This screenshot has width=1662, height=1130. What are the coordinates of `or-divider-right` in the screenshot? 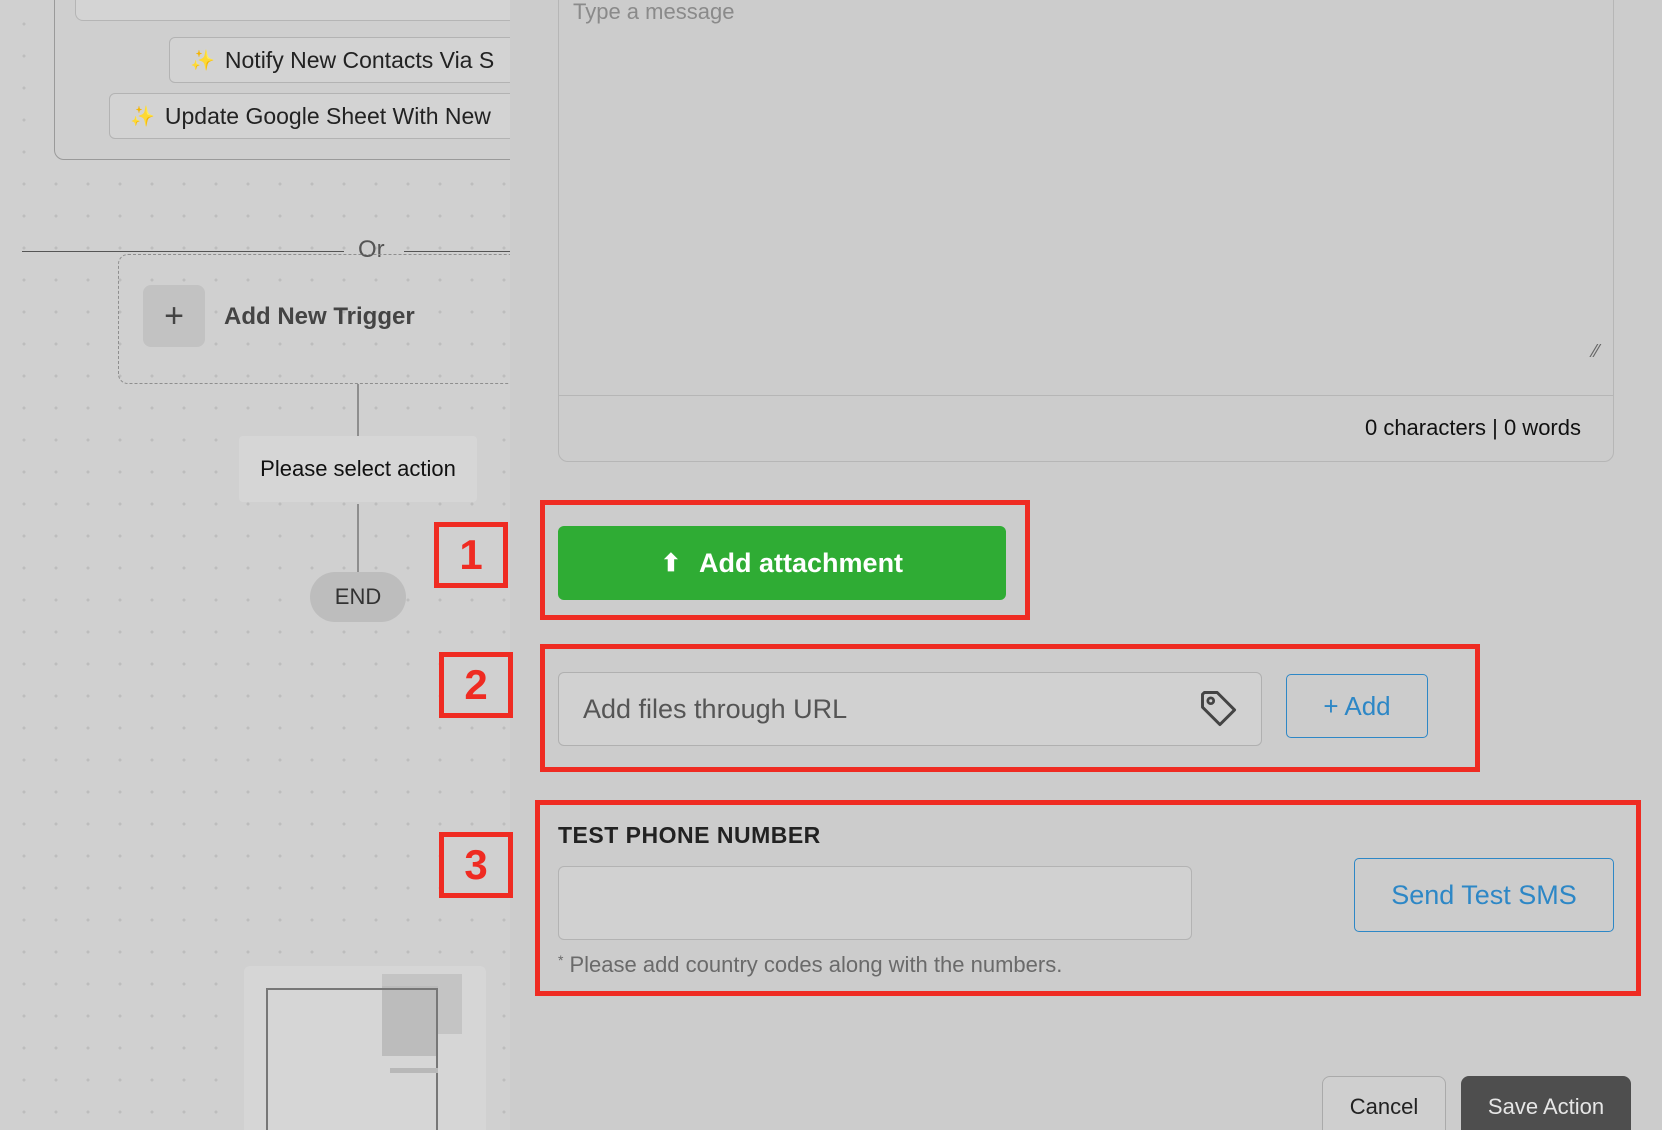 It's located at (457, 251).